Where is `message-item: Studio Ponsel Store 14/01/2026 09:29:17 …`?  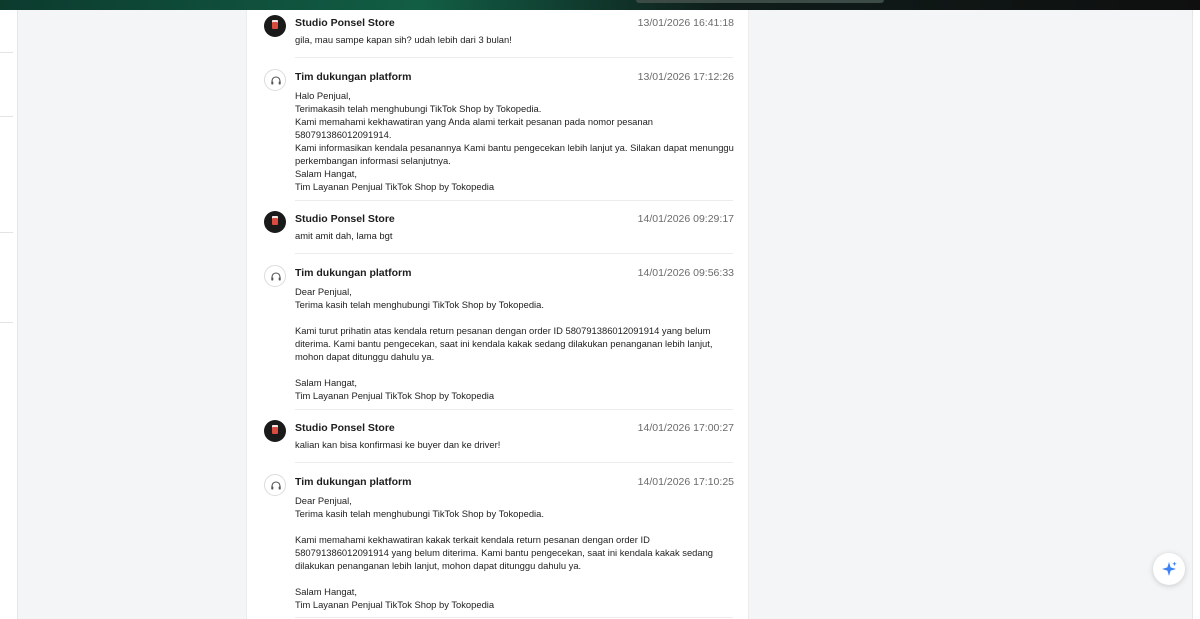
message-item: Studio Ponsel Store 14/01/2026 09:29:17 … is located at coordinates (499, 227).